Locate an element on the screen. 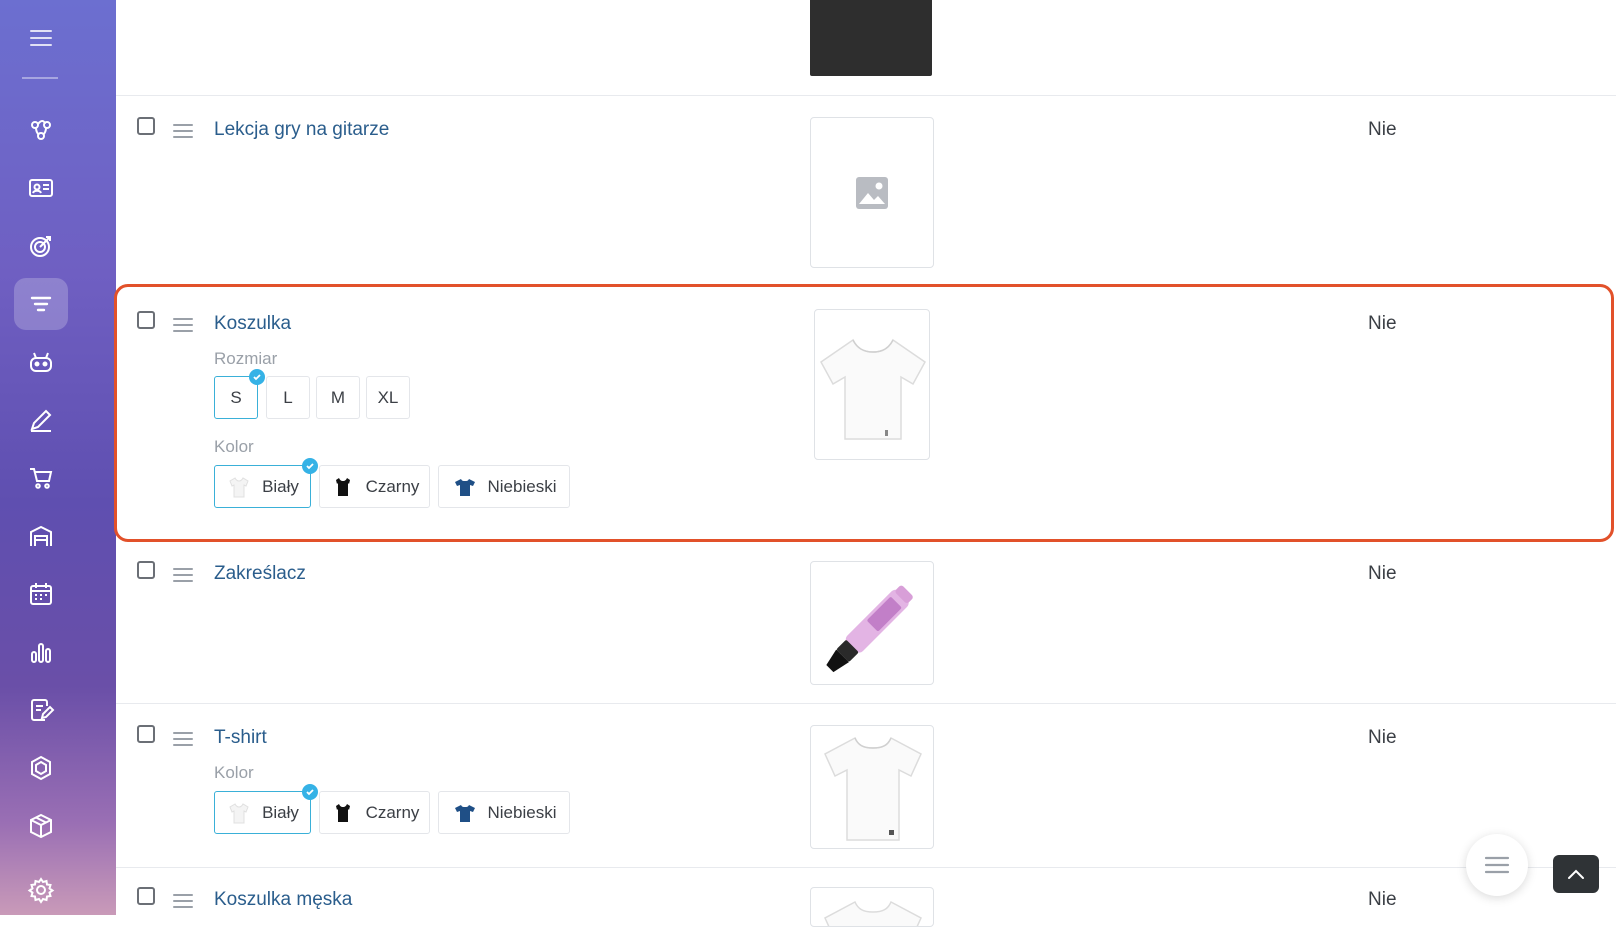  list-icon is located at coordinates (1497, 865).